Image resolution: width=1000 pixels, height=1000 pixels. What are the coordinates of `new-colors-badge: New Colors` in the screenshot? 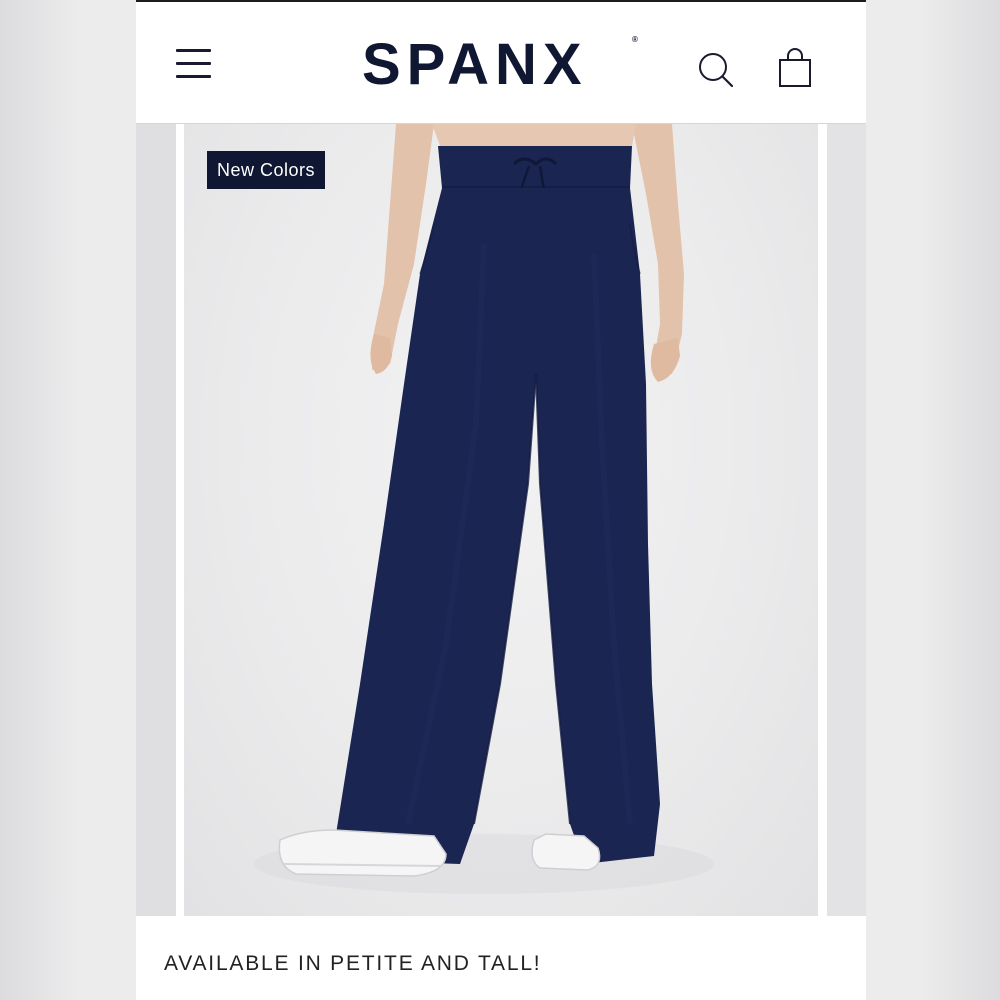 It's located at (266, 170).